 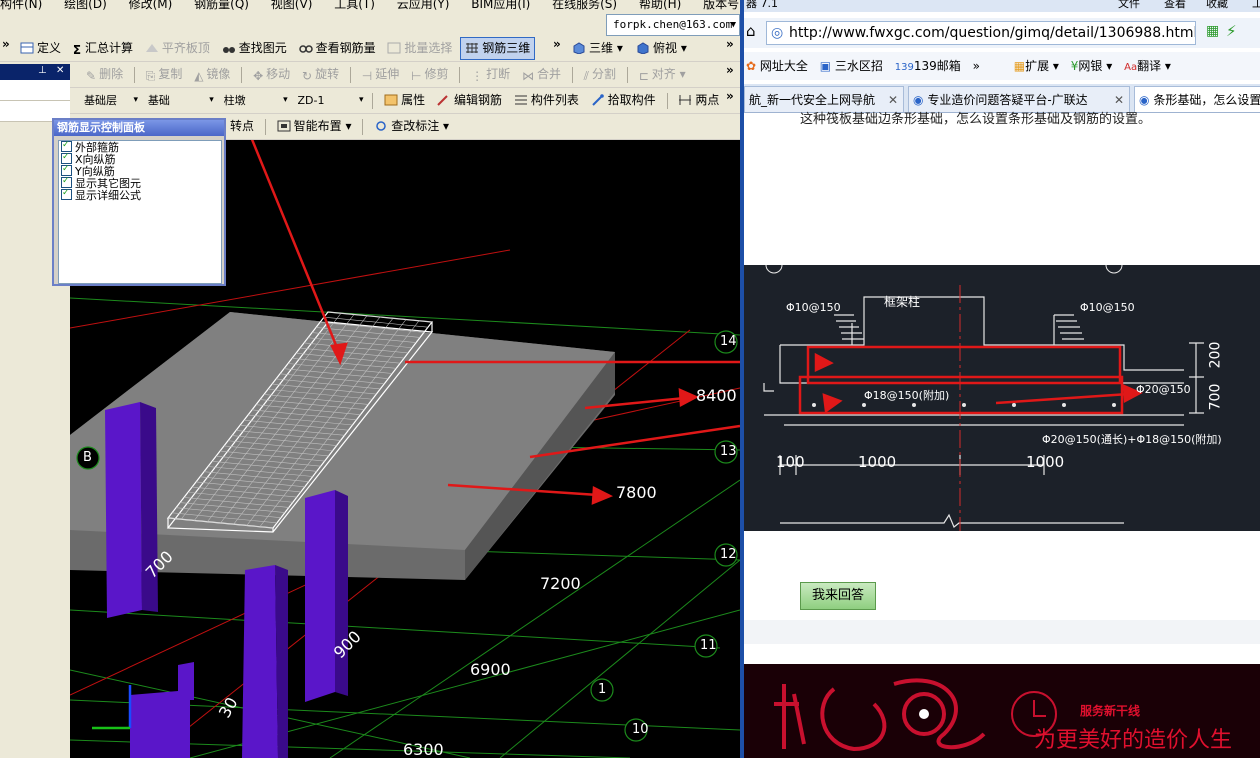 What do you see at coordinates (423, 5) in the screenshot?
I see `menu-item-cloud: 云应用(Y)` at bounding box center [423, 5].